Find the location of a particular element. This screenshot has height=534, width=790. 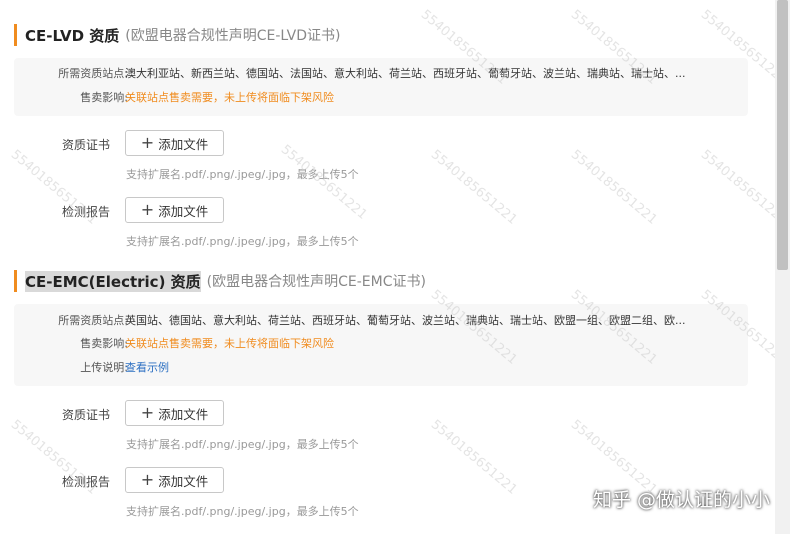

scrollbar-thumb is located at coordinates (782, 135).